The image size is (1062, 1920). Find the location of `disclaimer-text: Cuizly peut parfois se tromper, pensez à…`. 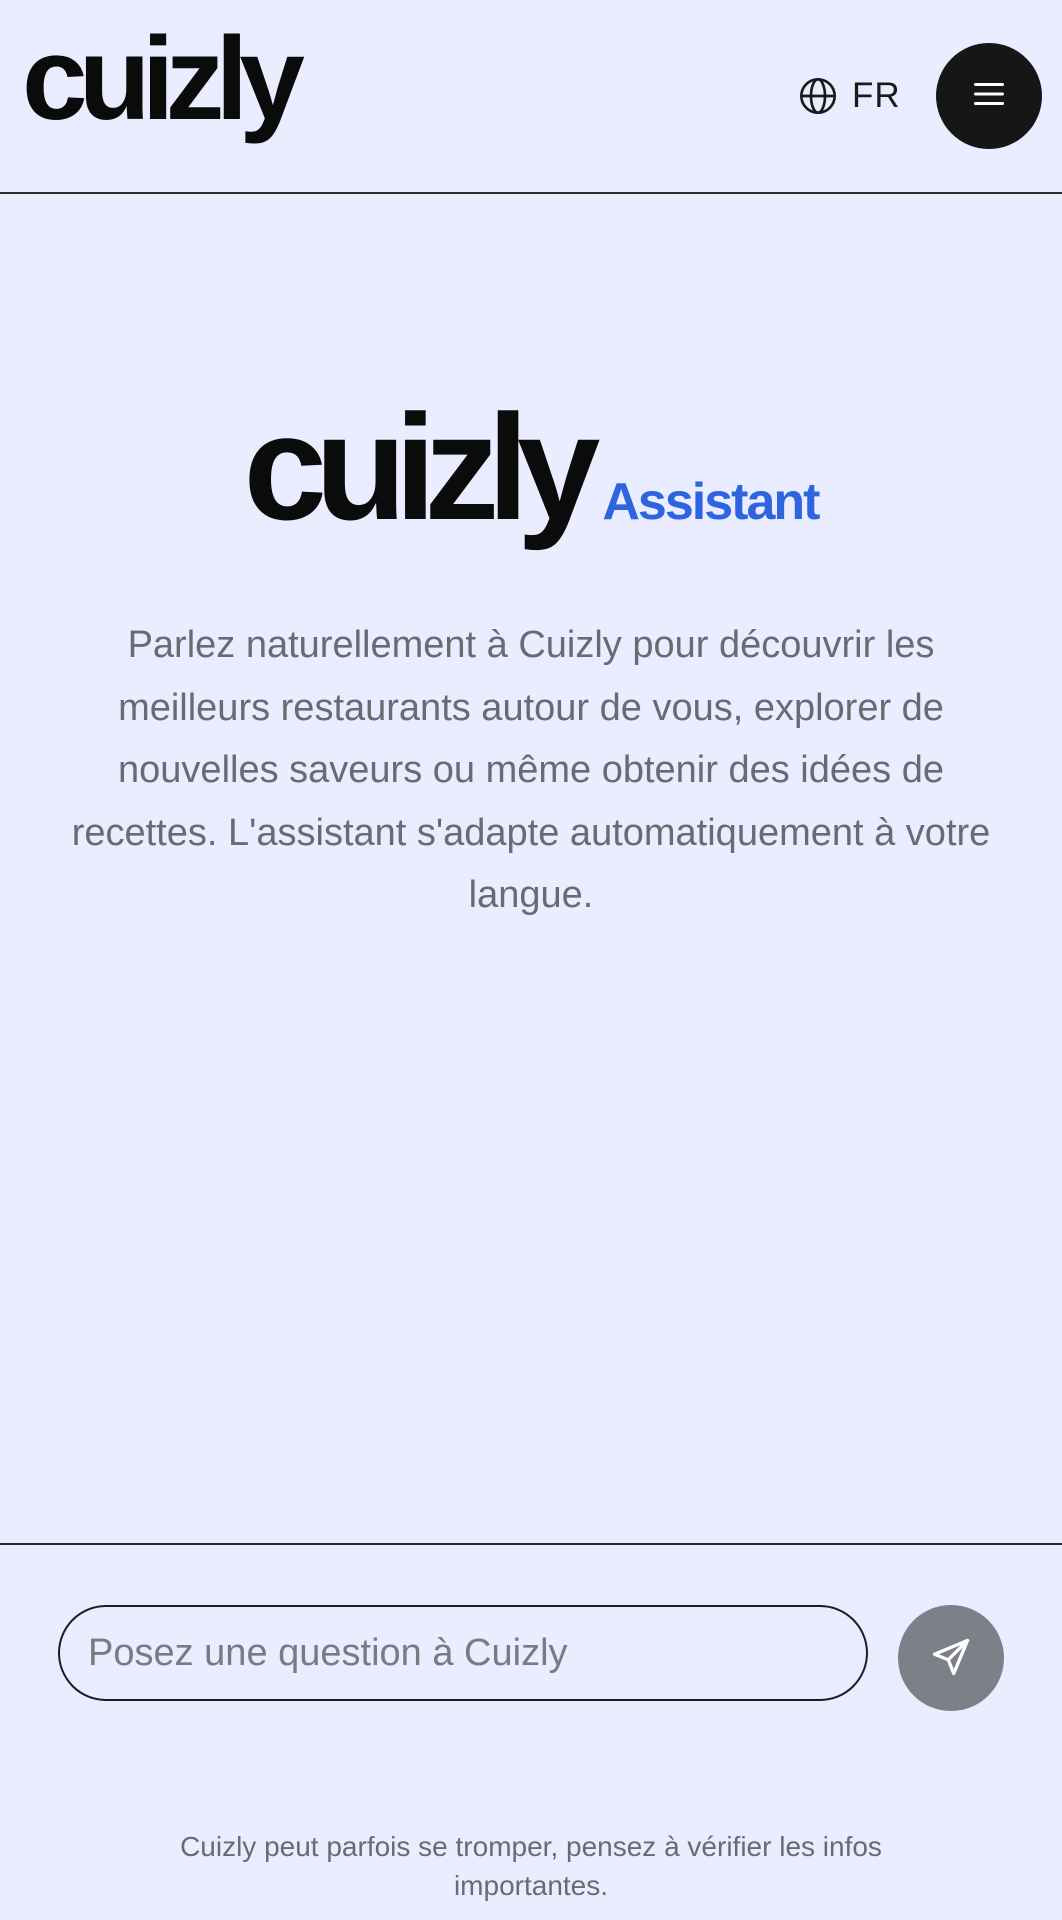

disclaimer-text: Cuizly peut parfois se tromper, pensez à… is located at coordinates (531, 1866).